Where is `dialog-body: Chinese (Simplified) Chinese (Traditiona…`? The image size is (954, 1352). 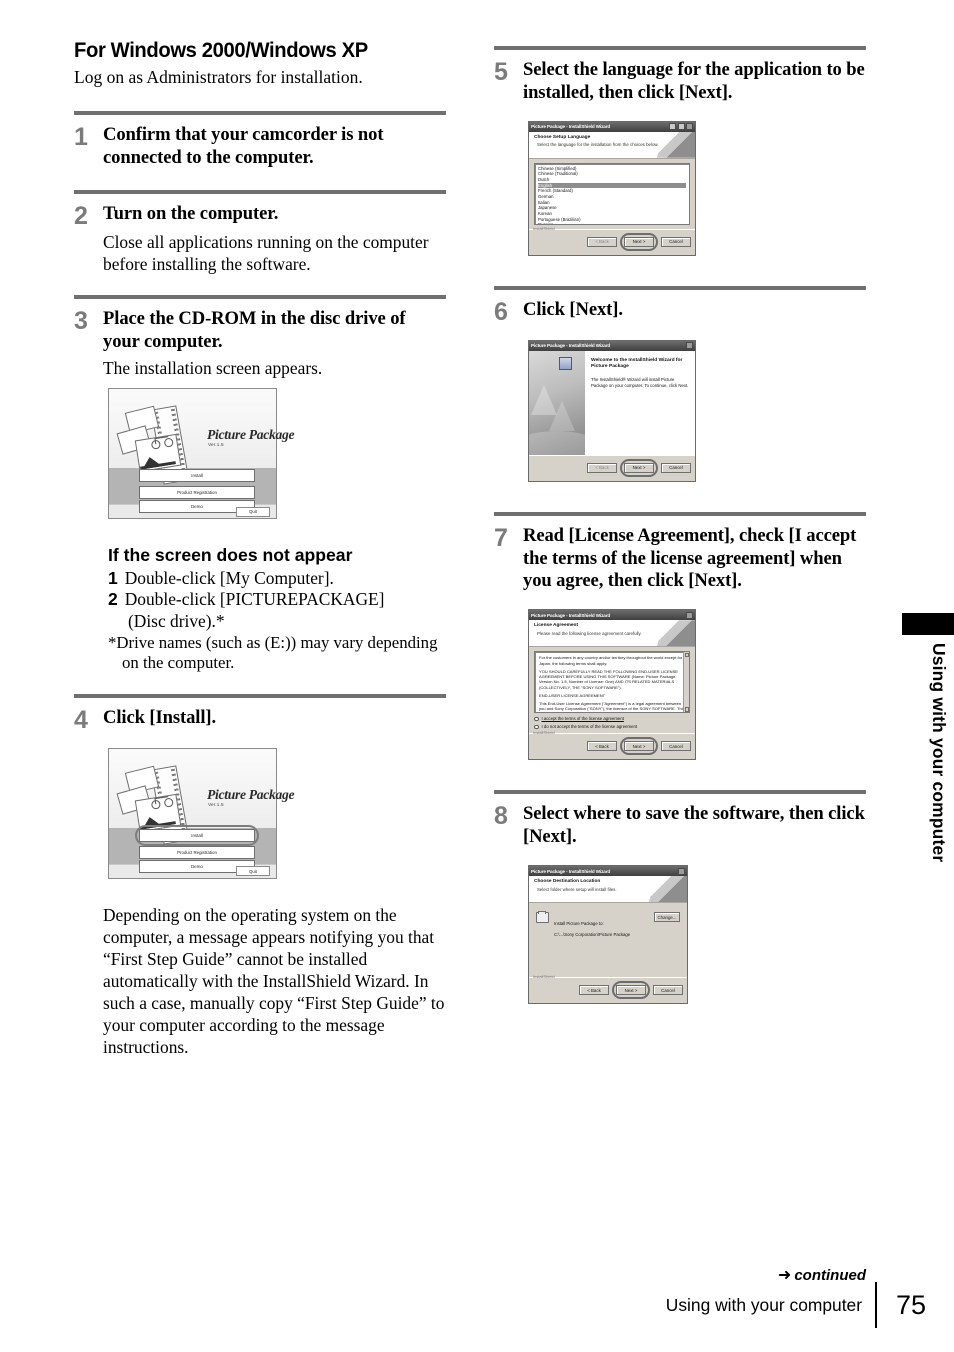 dialog-body: Chinese (Simplified) Chinese (Traditiona… is located at coordinates (612, 193).